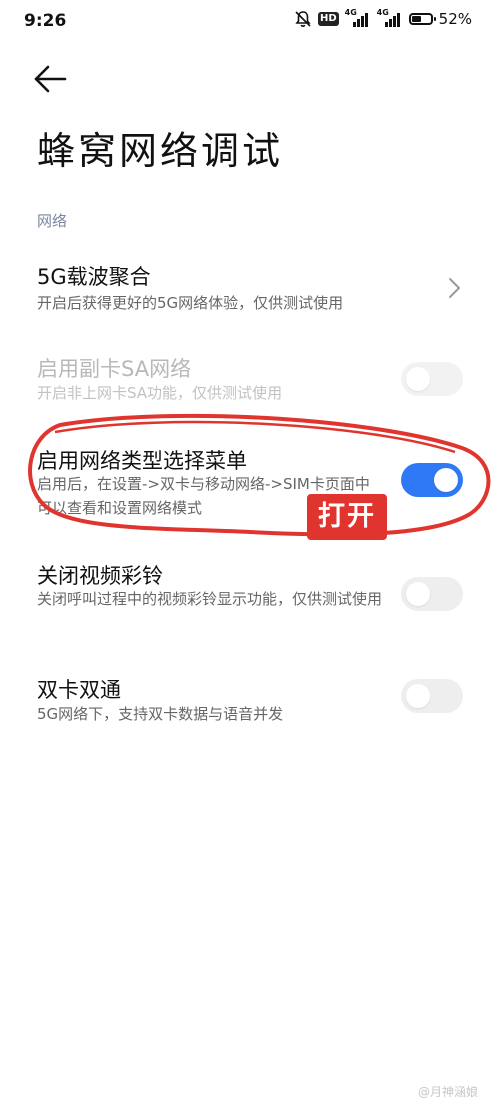  I want to click on setting-title: 双卡双通, so click(79, 690).